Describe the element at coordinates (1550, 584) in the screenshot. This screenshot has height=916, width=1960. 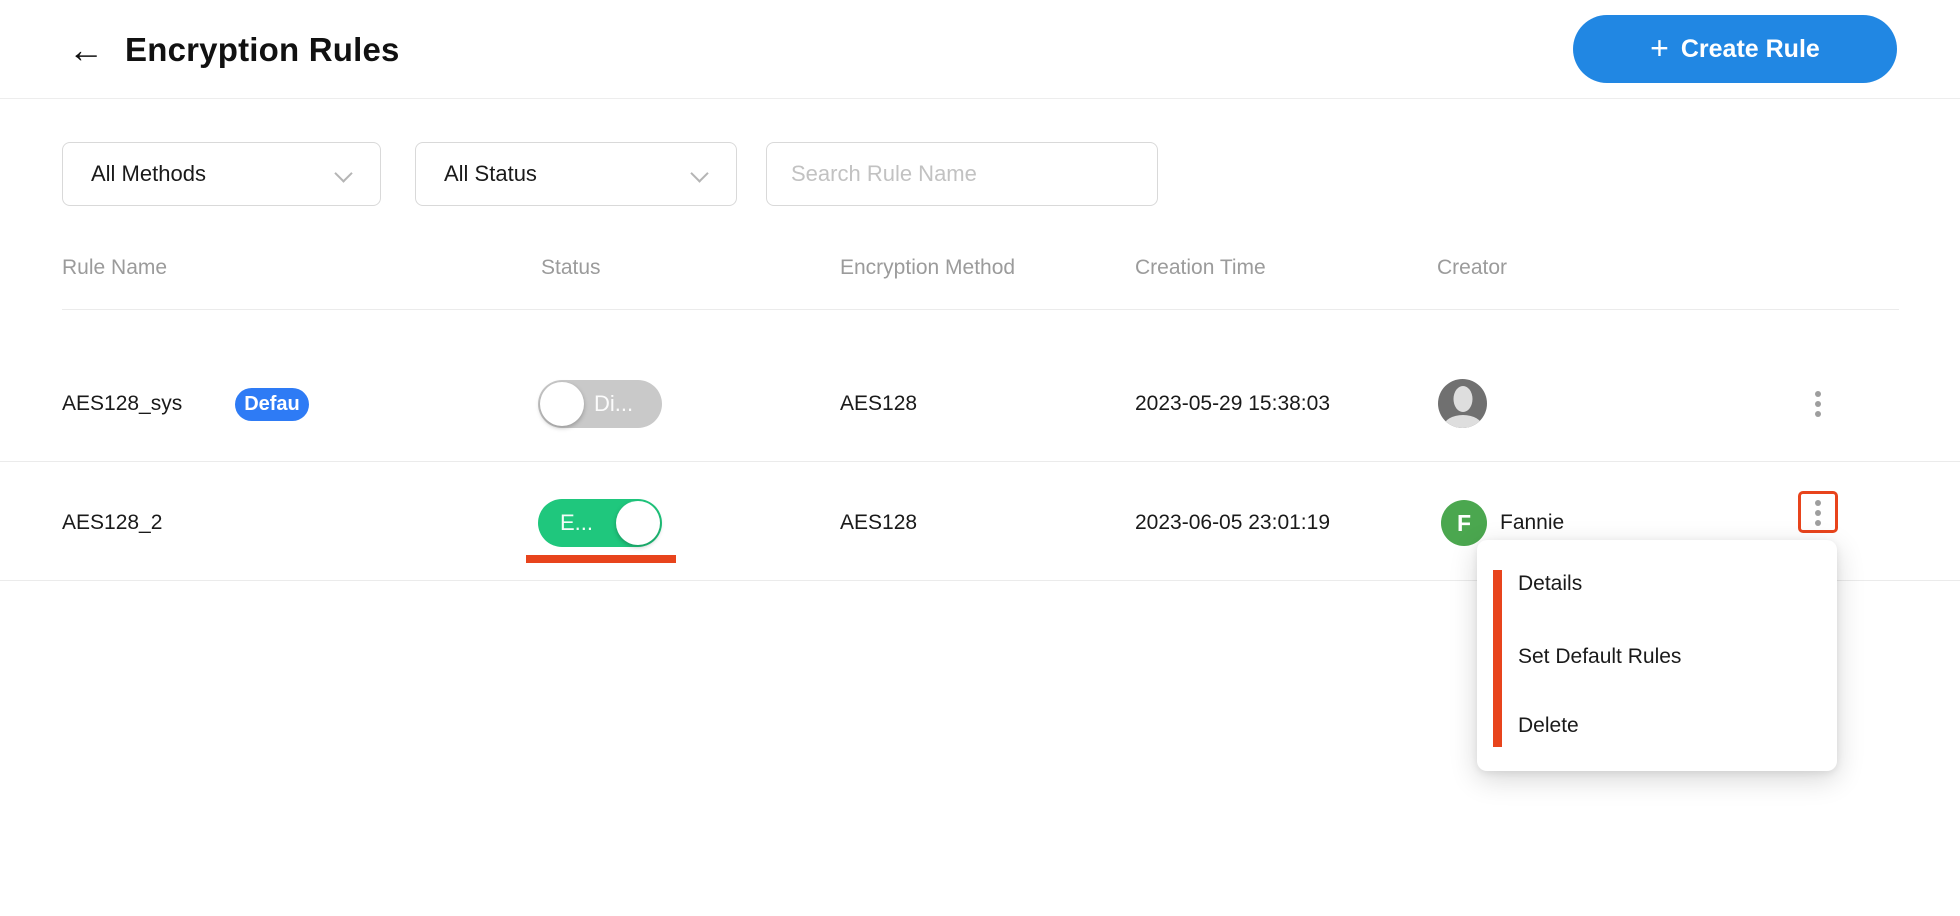
I see `menu-item-details: Details` at that location.